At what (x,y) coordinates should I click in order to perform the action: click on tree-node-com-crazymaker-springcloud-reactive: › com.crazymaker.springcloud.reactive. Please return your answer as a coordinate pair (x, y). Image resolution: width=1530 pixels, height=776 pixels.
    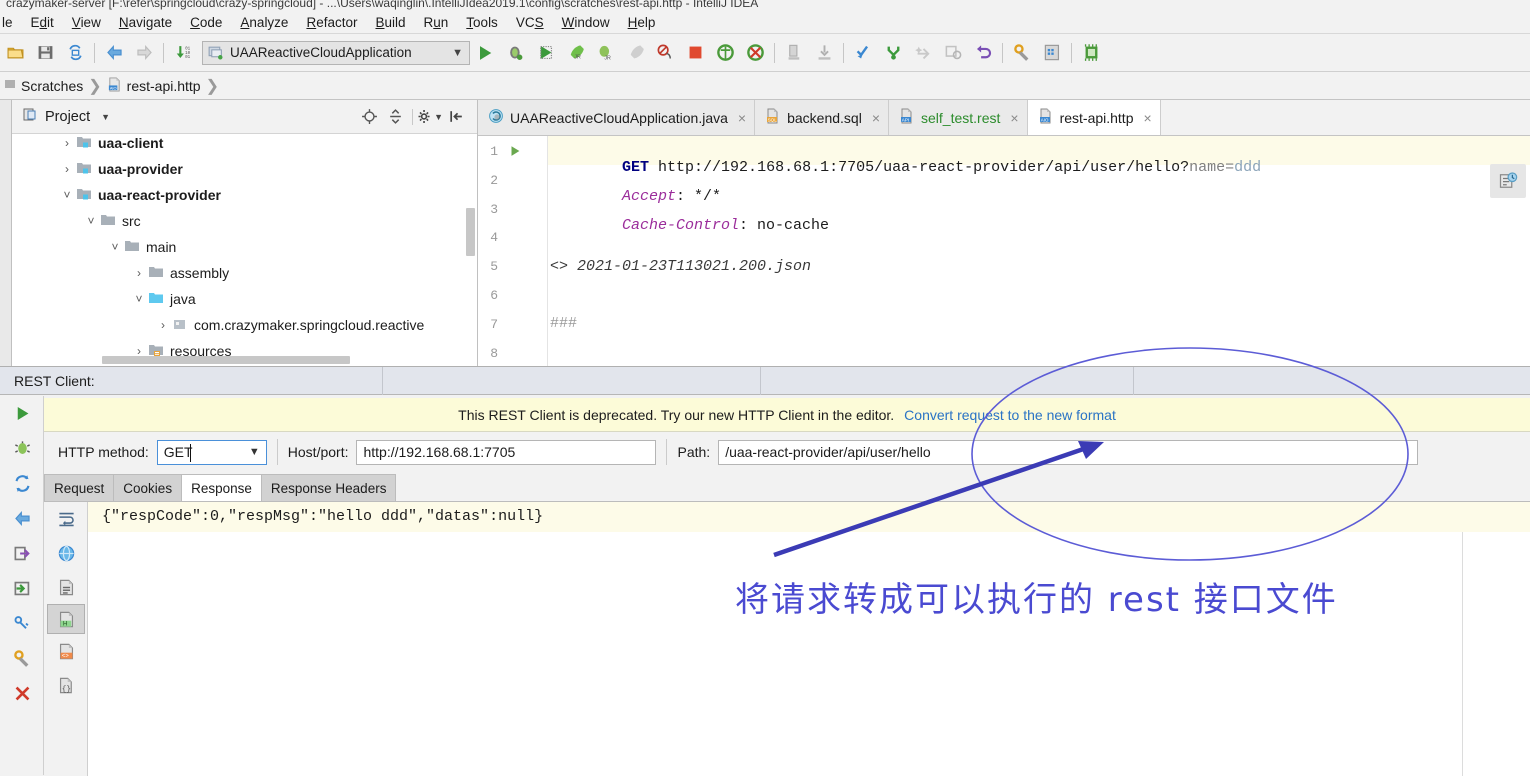
    Looking at the image, I should click on (244, 325).